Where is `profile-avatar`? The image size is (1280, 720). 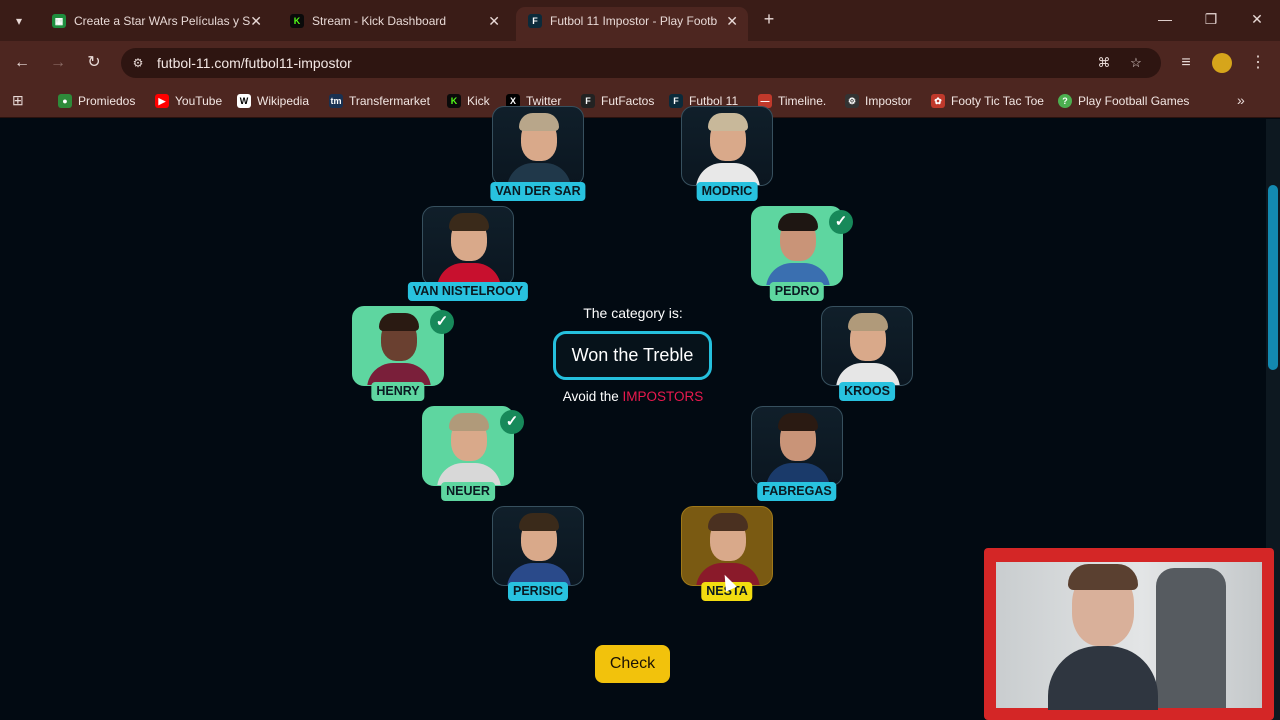
profile-avatar is located at coordinates (1222, 63).